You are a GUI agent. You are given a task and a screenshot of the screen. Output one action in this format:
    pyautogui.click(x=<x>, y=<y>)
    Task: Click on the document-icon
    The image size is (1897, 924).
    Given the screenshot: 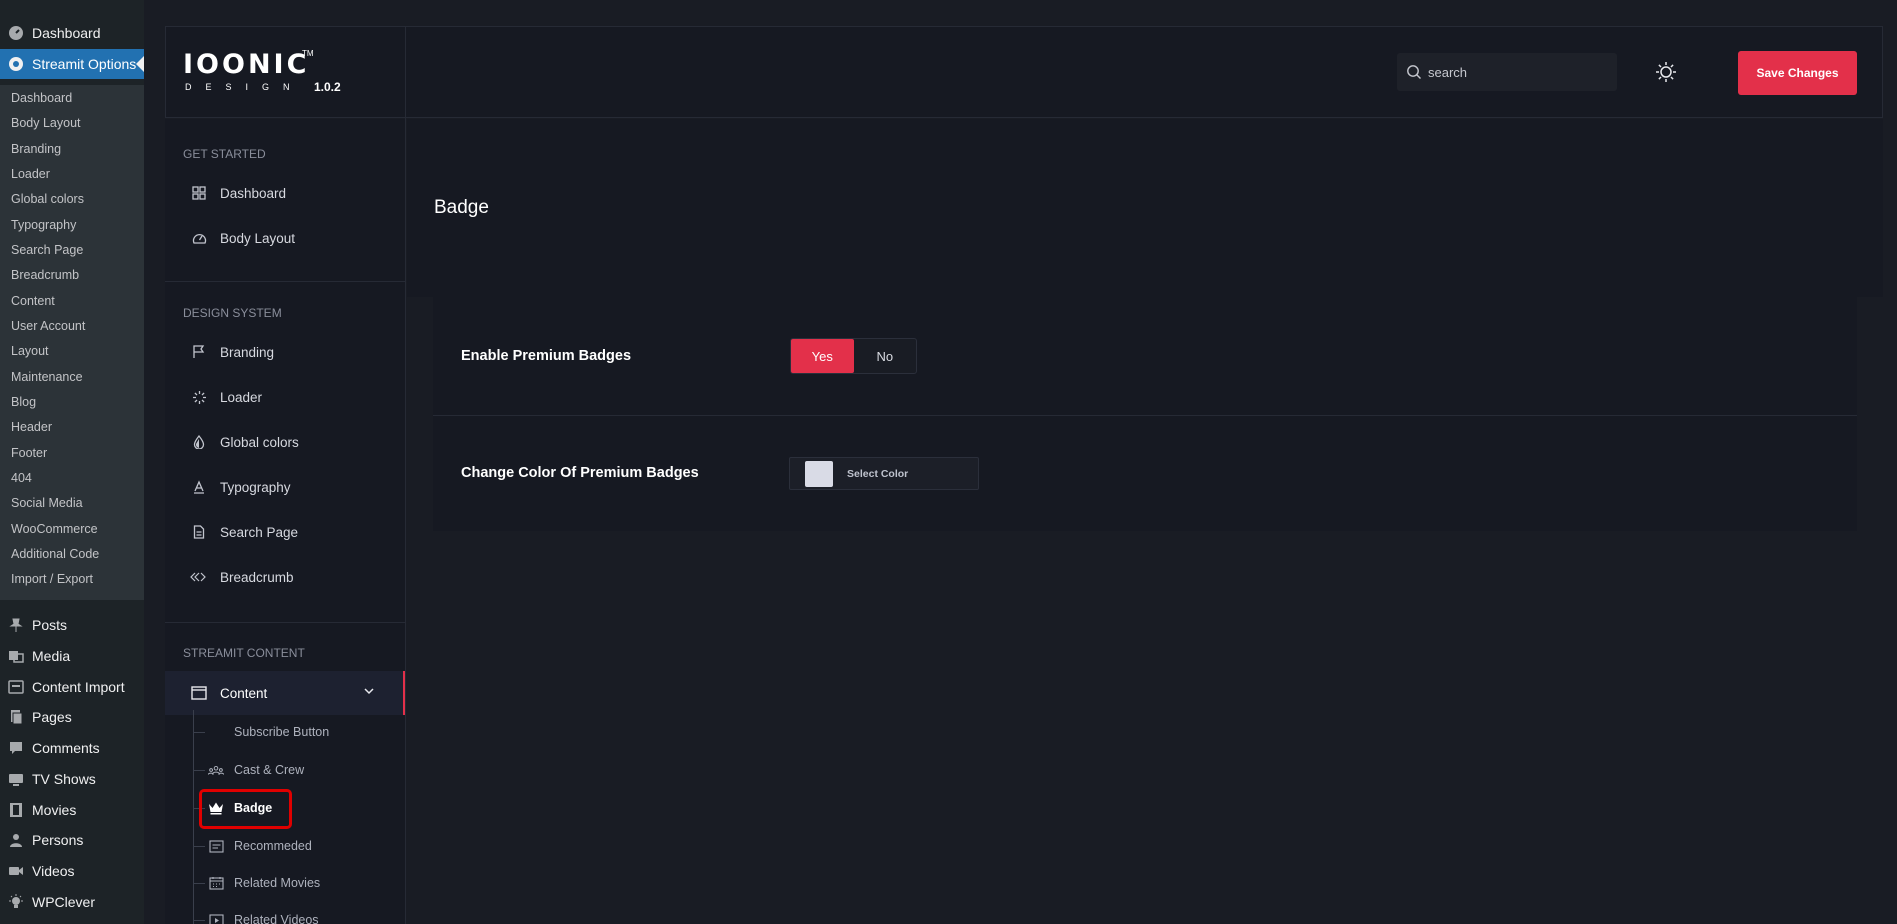 What is the action you would take?
    pyautogui.click(x=199, y=532)
    